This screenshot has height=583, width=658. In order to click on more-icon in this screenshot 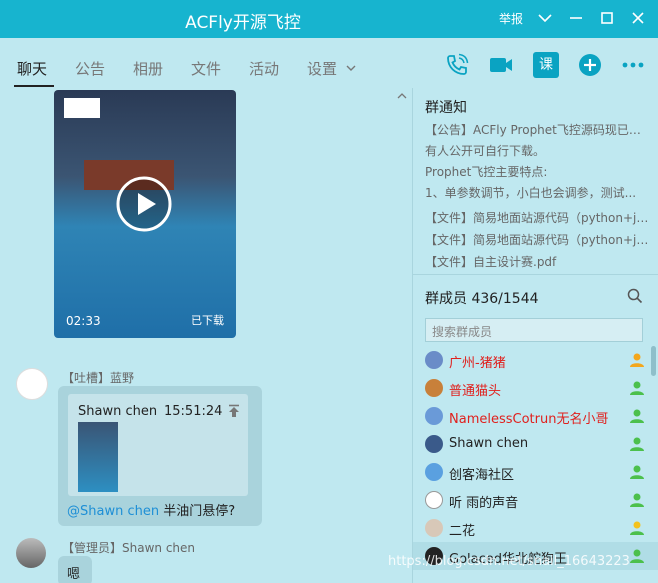, I will do `click(633, 65)`.